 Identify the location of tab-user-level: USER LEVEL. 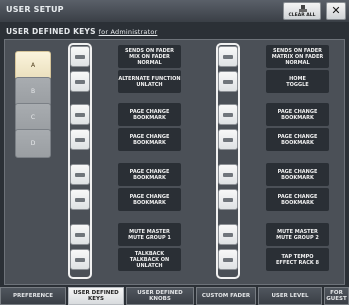
(290, 296).